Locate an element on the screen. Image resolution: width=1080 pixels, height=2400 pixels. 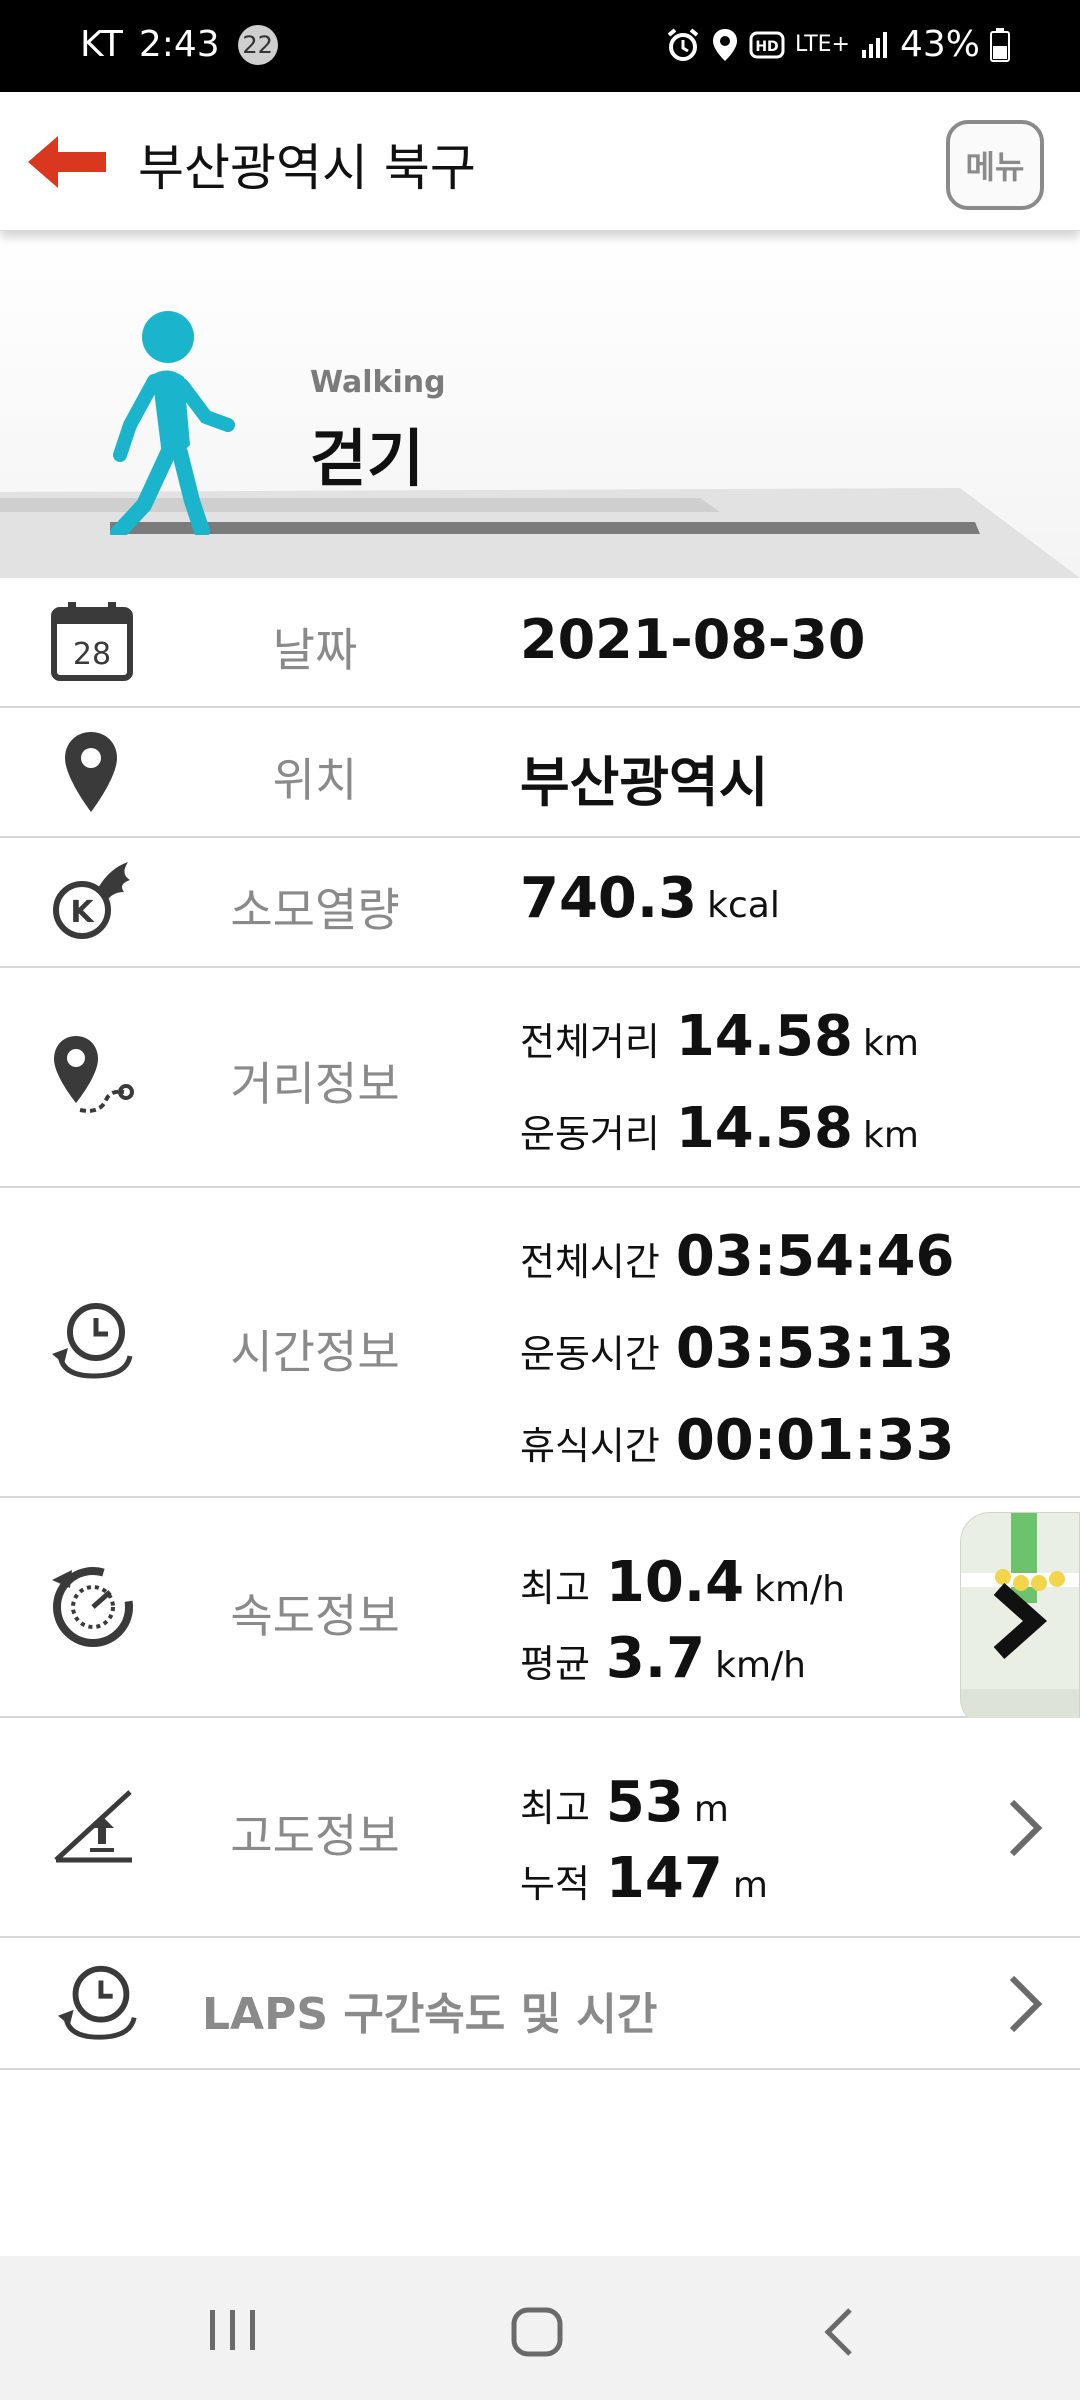
calories-label: 소모열량 is located at coordinates (315, 910).